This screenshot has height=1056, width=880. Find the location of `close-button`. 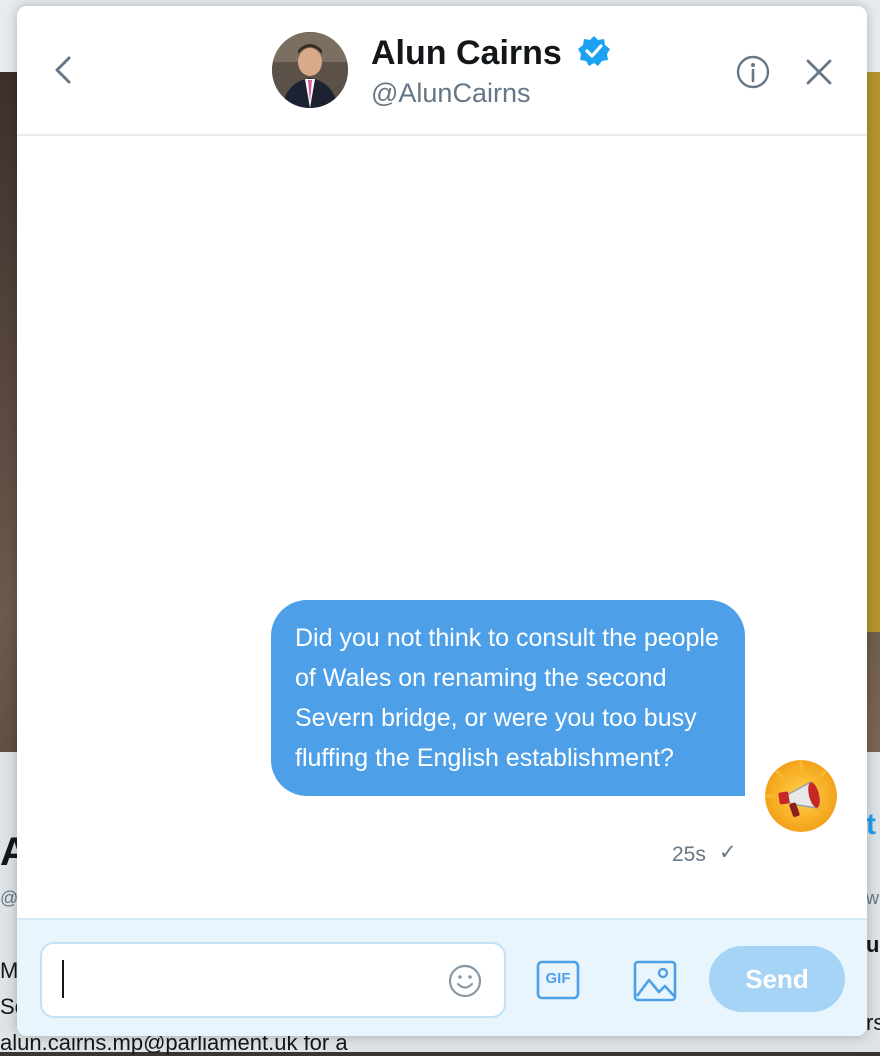

close-button is located at coordinates (819, 72).